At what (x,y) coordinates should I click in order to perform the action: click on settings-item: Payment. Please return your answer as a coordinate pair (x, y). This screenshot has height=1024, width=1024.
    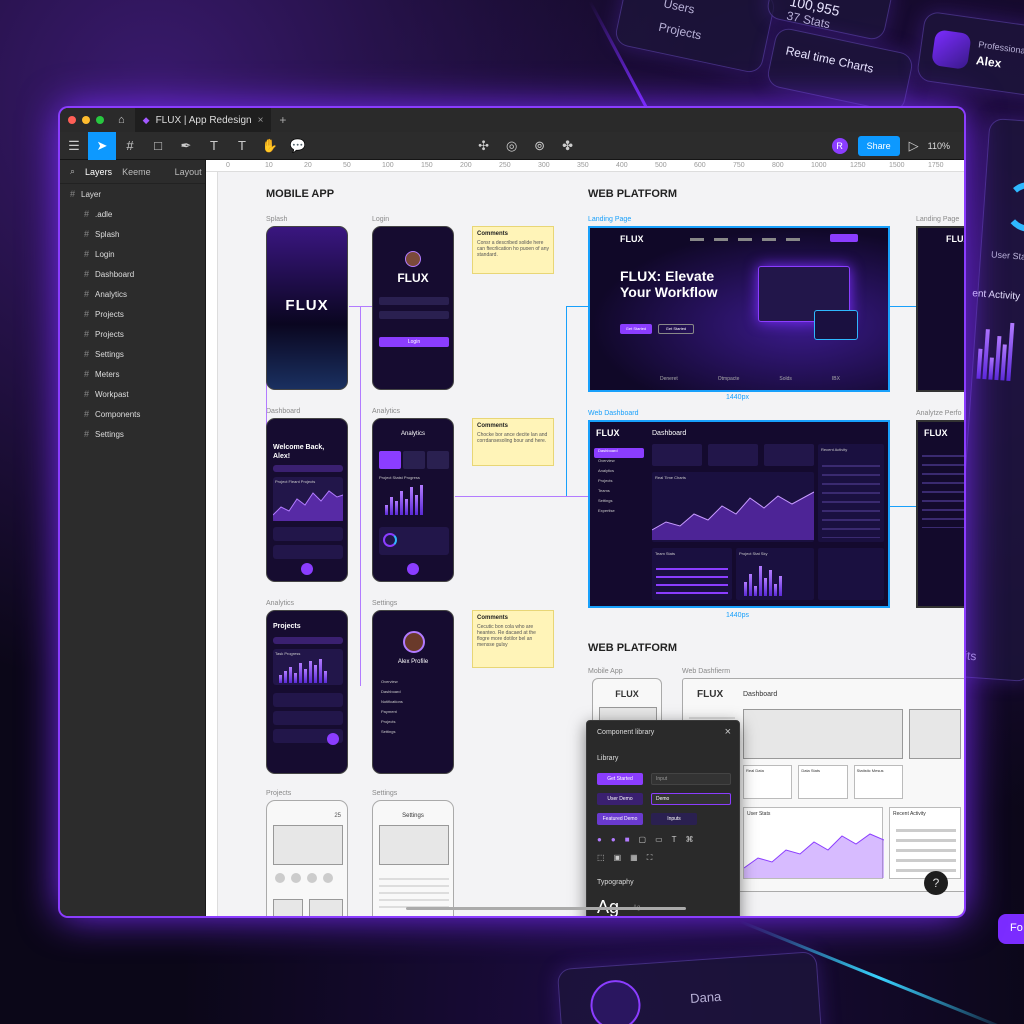
    Looking at the image, I should click on (392, 714).